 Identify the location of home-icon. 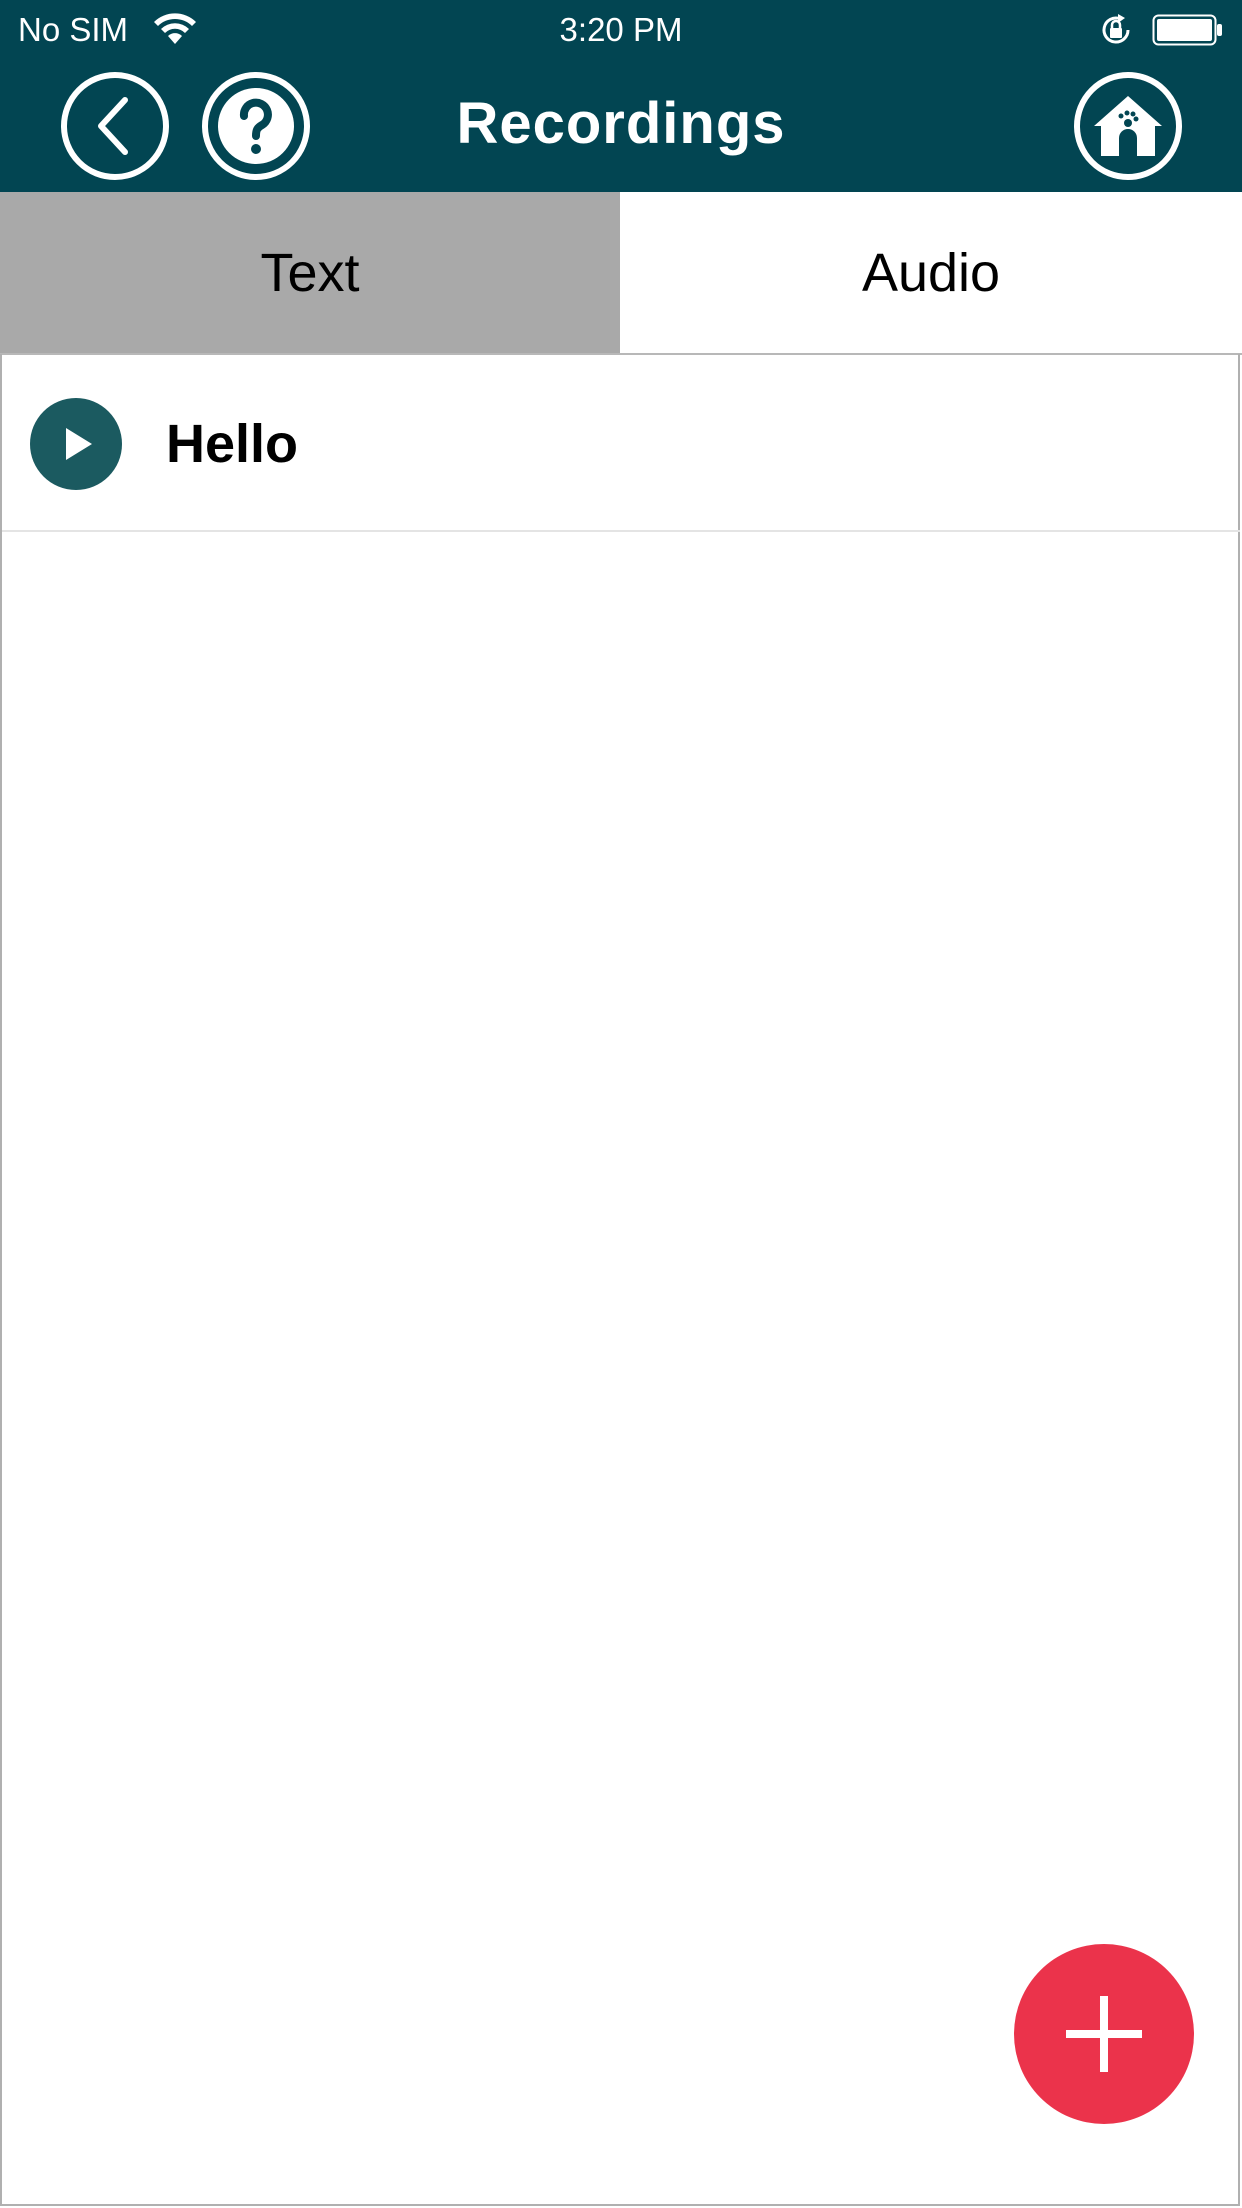
(1128, 126).